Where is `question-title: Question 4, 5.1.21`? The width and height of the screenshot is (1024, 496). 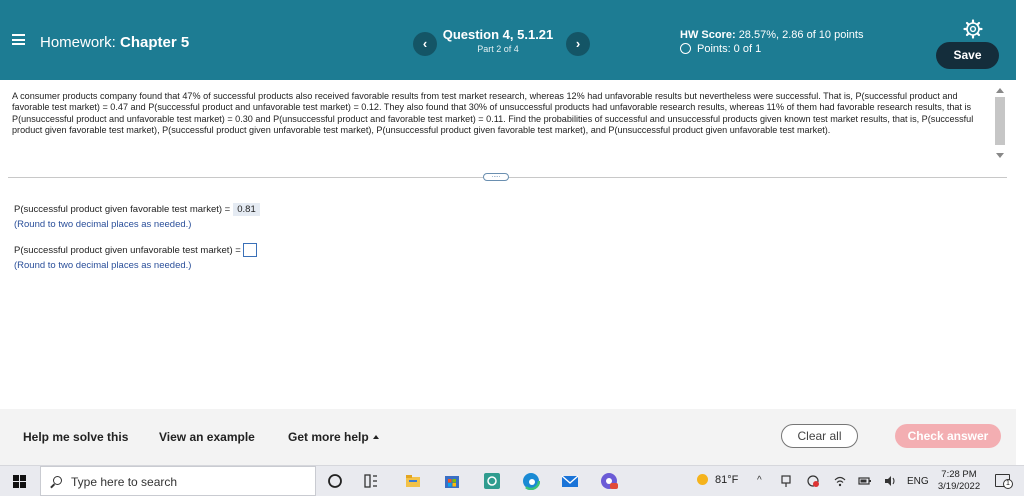
question-title: Question 4, 5.1.21 is located at coordinates (498, 34).